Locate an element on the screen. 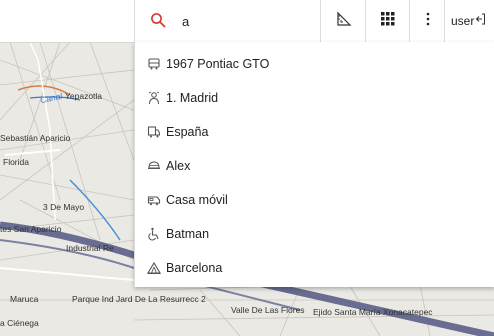  wheelchair-icon is located at coordinates (154, 234).